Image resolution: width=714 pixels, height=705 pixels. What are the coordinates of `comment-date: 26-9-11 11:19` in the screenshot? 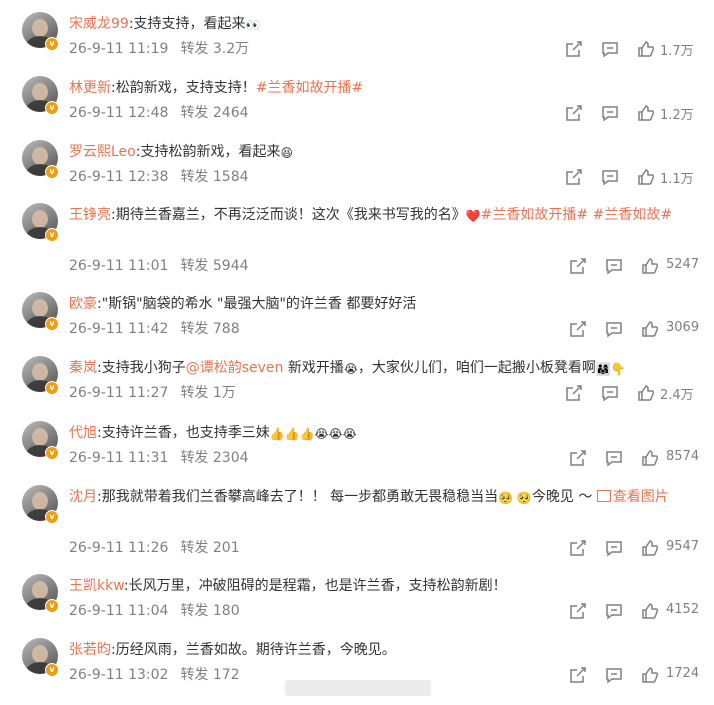 It's located at (119, 49).